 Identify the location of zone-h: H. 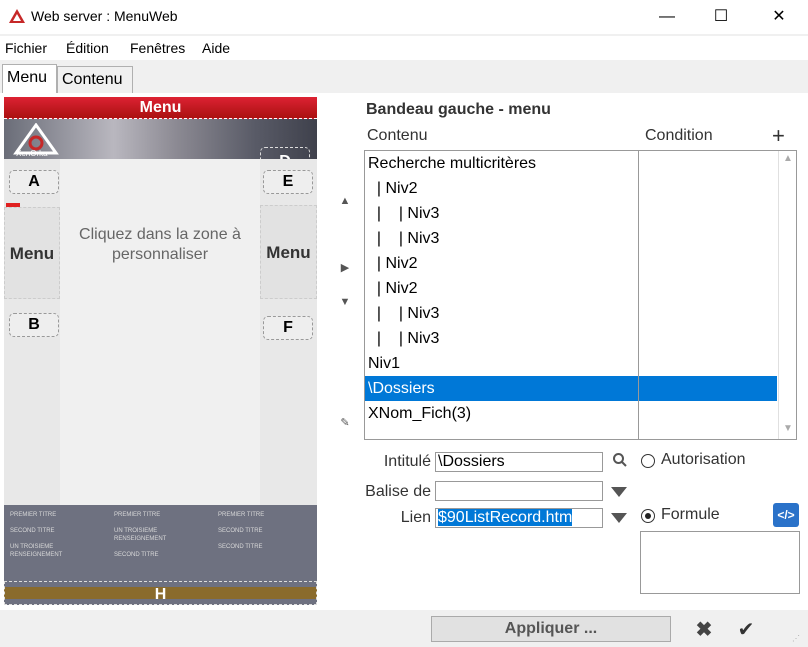
(160, 593).